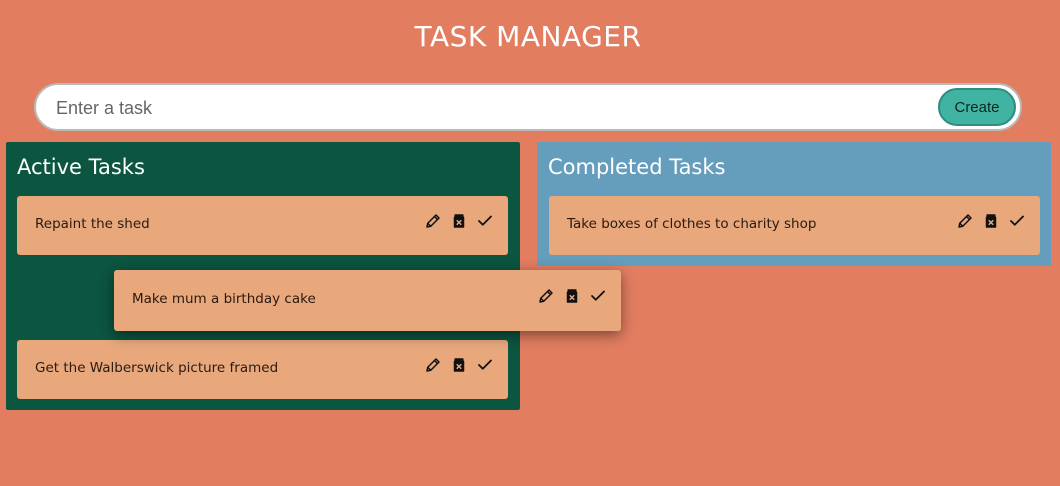 The image size is (1060, 486). I want to click on task-form: Create, so click(528, 107).